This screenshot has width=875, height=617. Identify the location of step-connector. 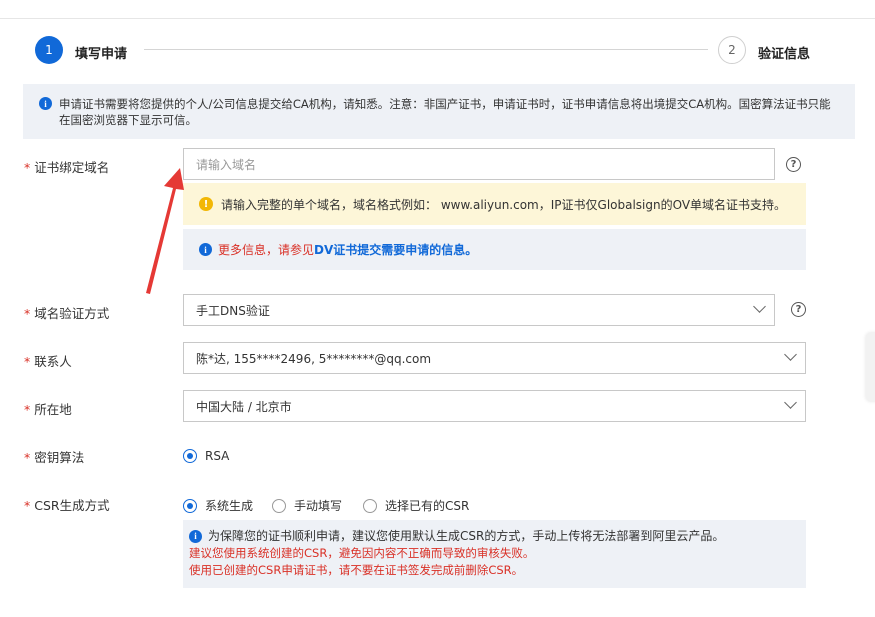
(426, 49).